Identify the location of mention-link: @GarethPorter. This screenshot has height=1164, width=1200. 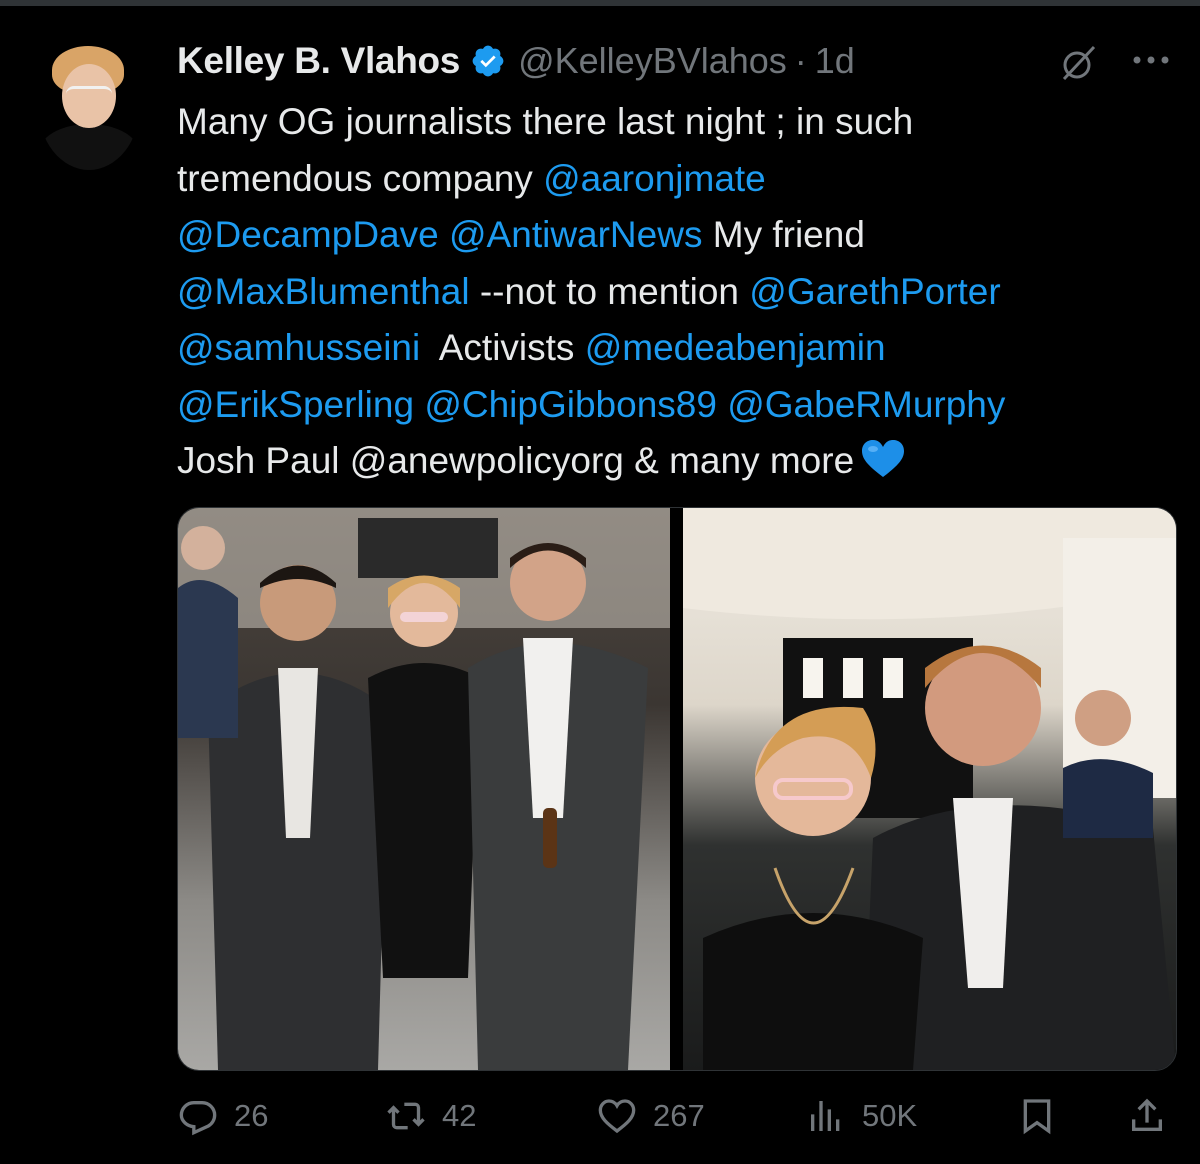
(874, 291).